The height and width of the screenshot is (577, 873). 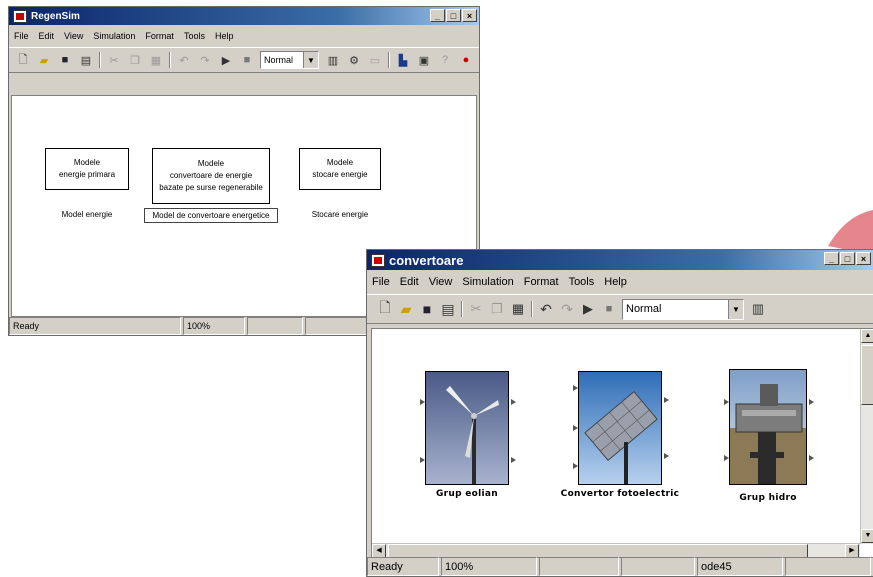 I want to click on block-text: Modele, so click(x=340, y=162).